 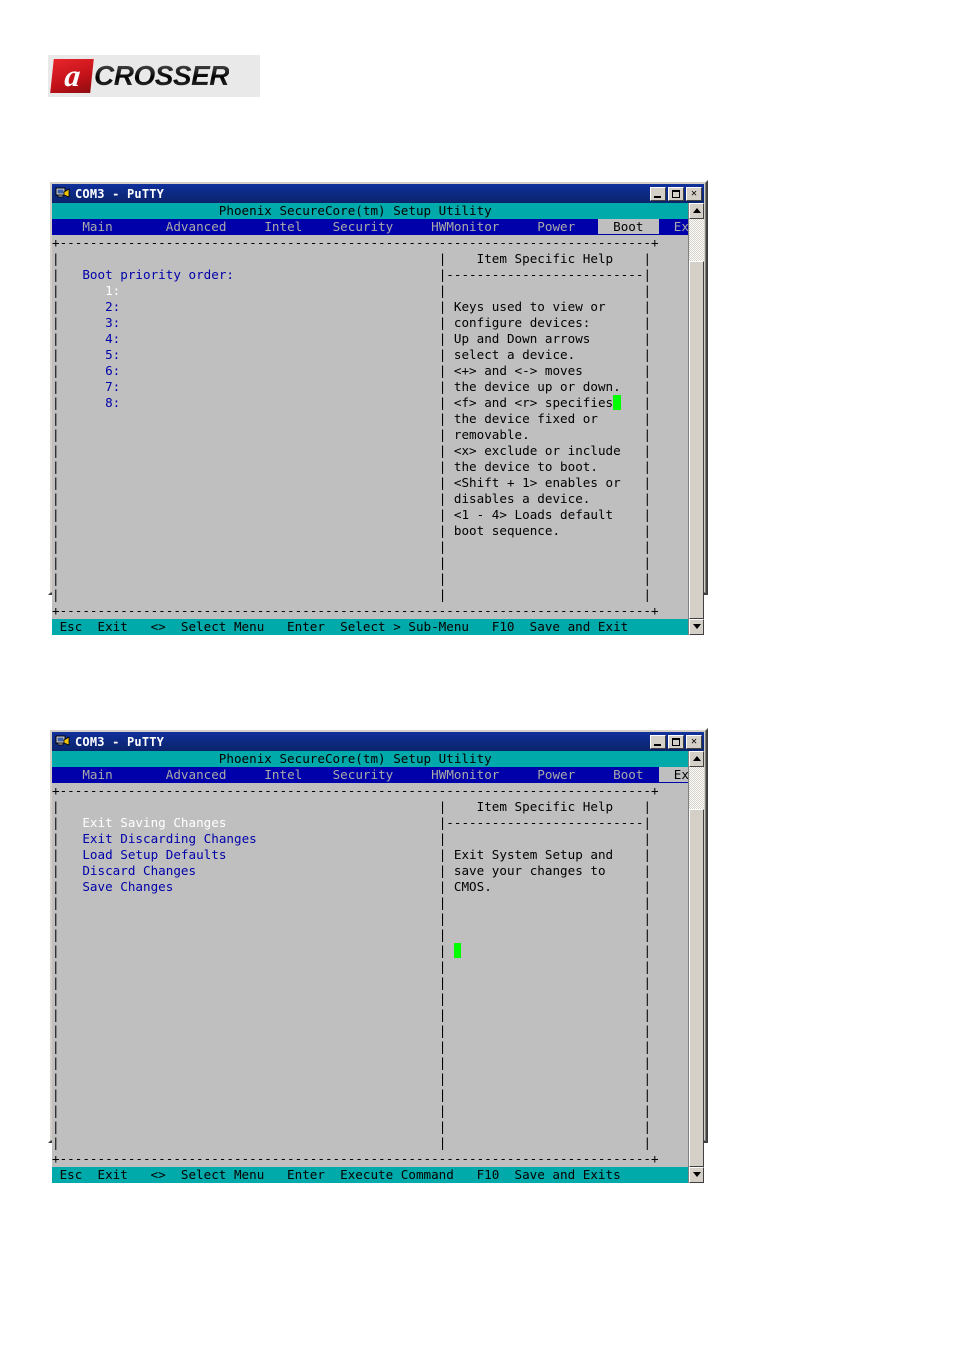 I want to click on boot-priority-item: 8:, so click(x=249, y=402).